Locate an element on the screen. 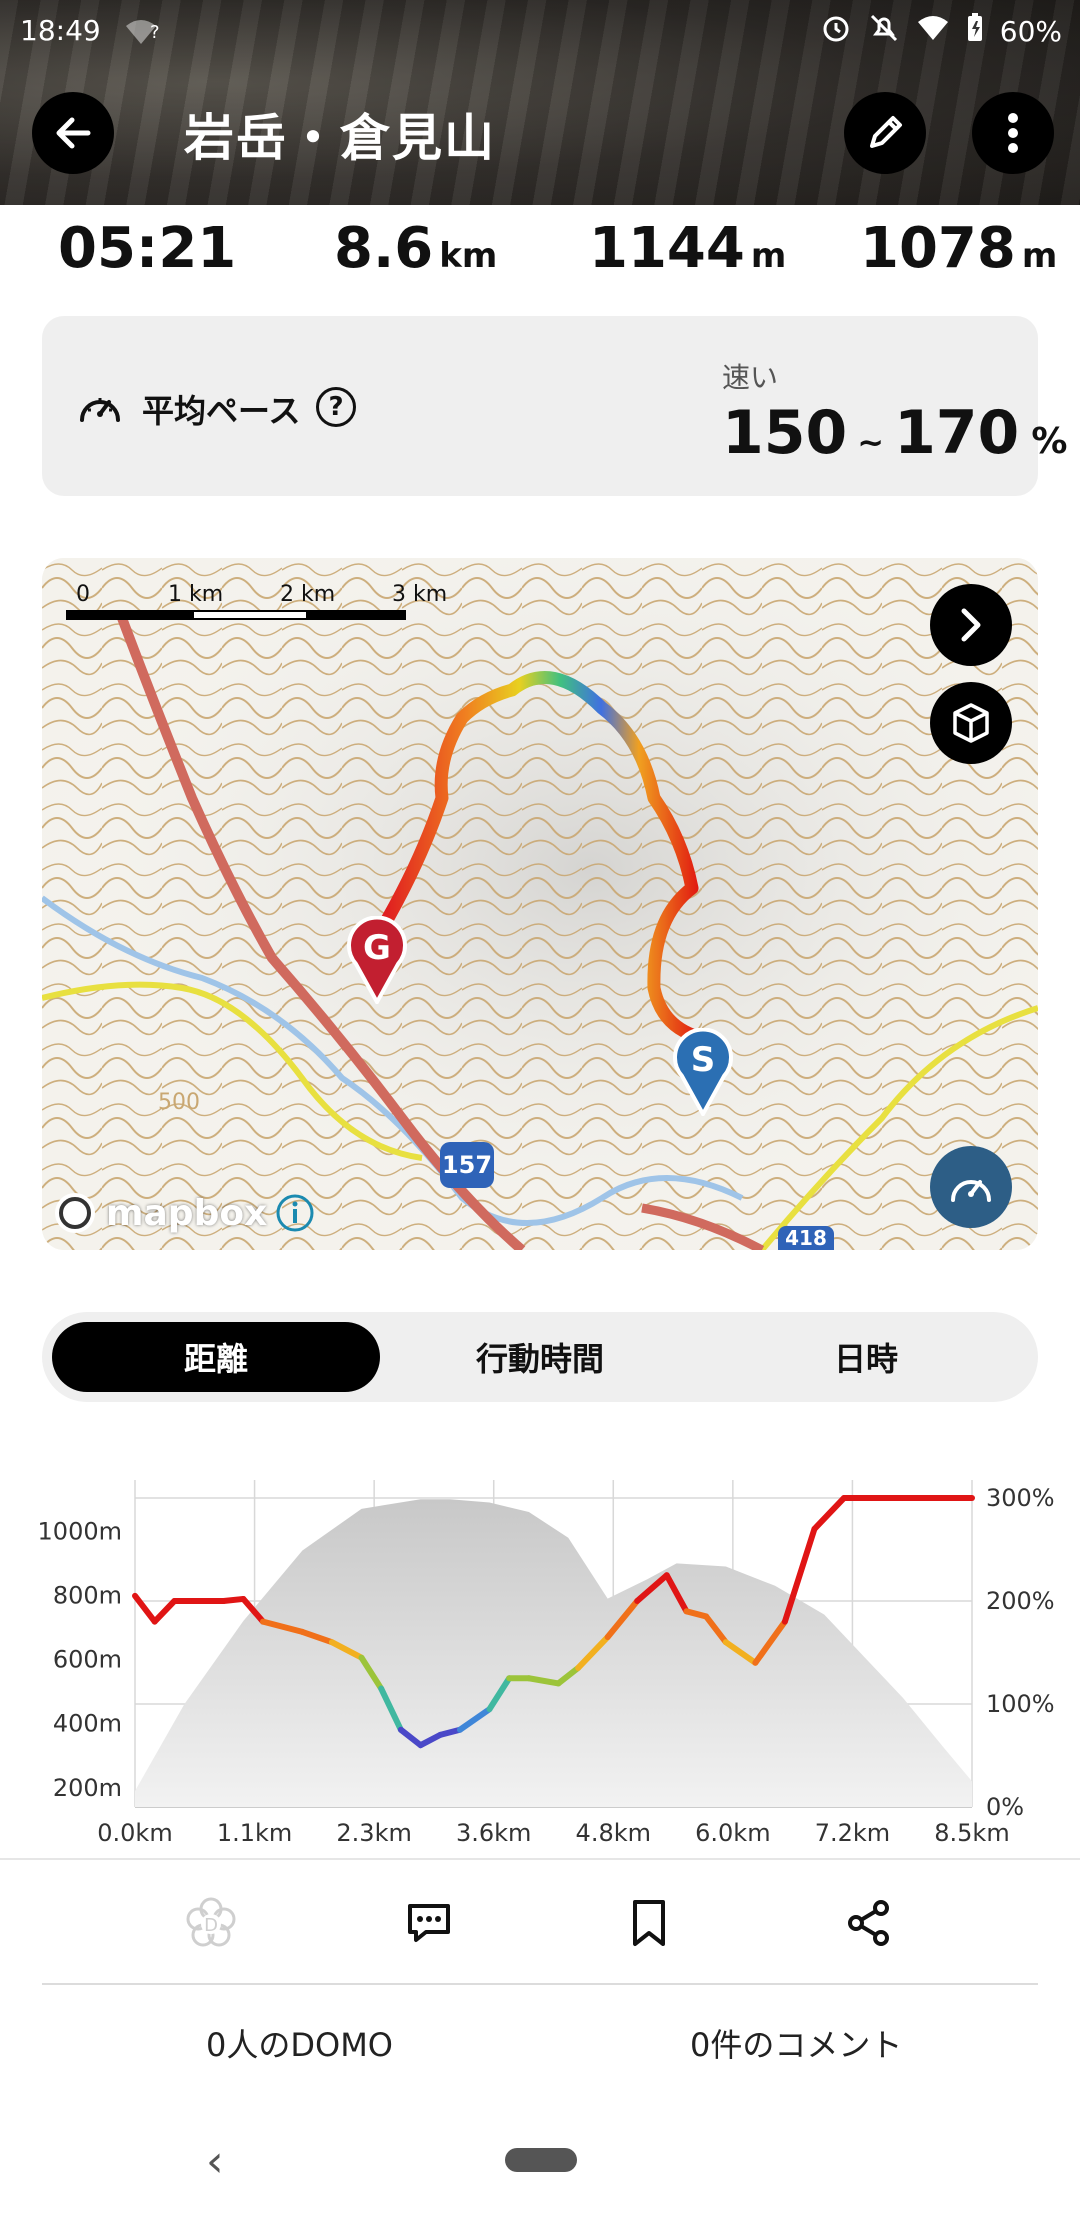  bookmark-icon is located at coordinates (649, 1923).